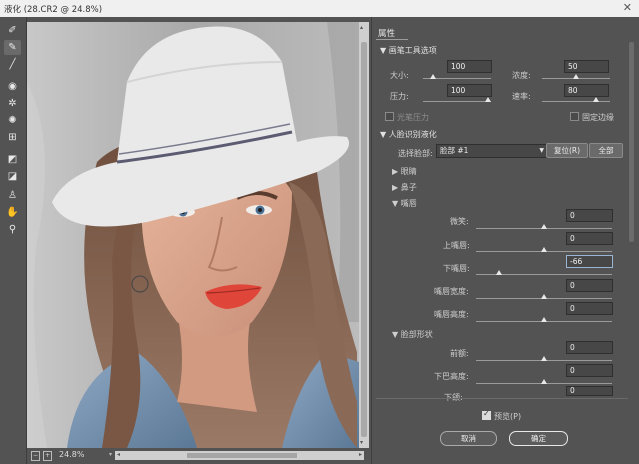 Image resolution: width=639 pixels, height=464 pixels. I want to click on select-face-dropdown: 脸部 #1 ▼, so click(492, 151).